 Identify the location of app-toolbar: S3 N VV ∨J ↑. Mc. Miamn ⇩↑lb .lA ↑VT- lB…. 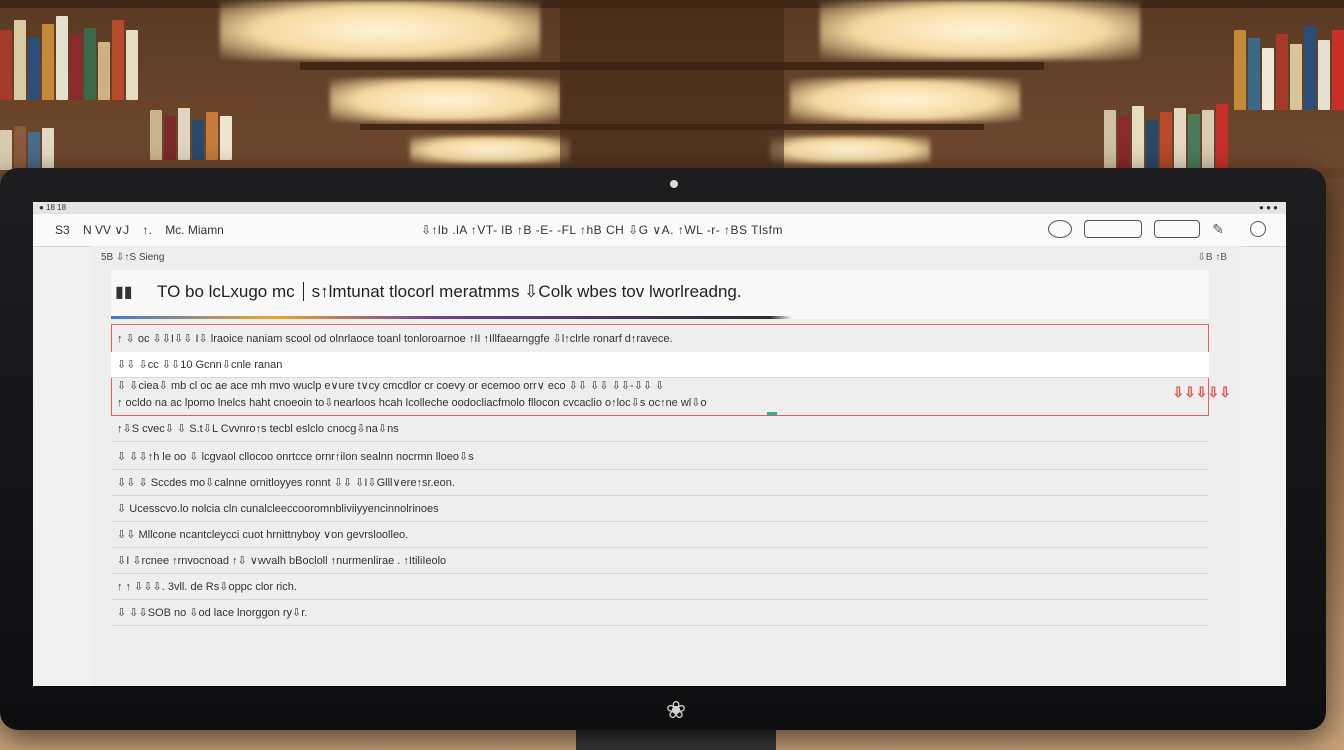
(659, 230).